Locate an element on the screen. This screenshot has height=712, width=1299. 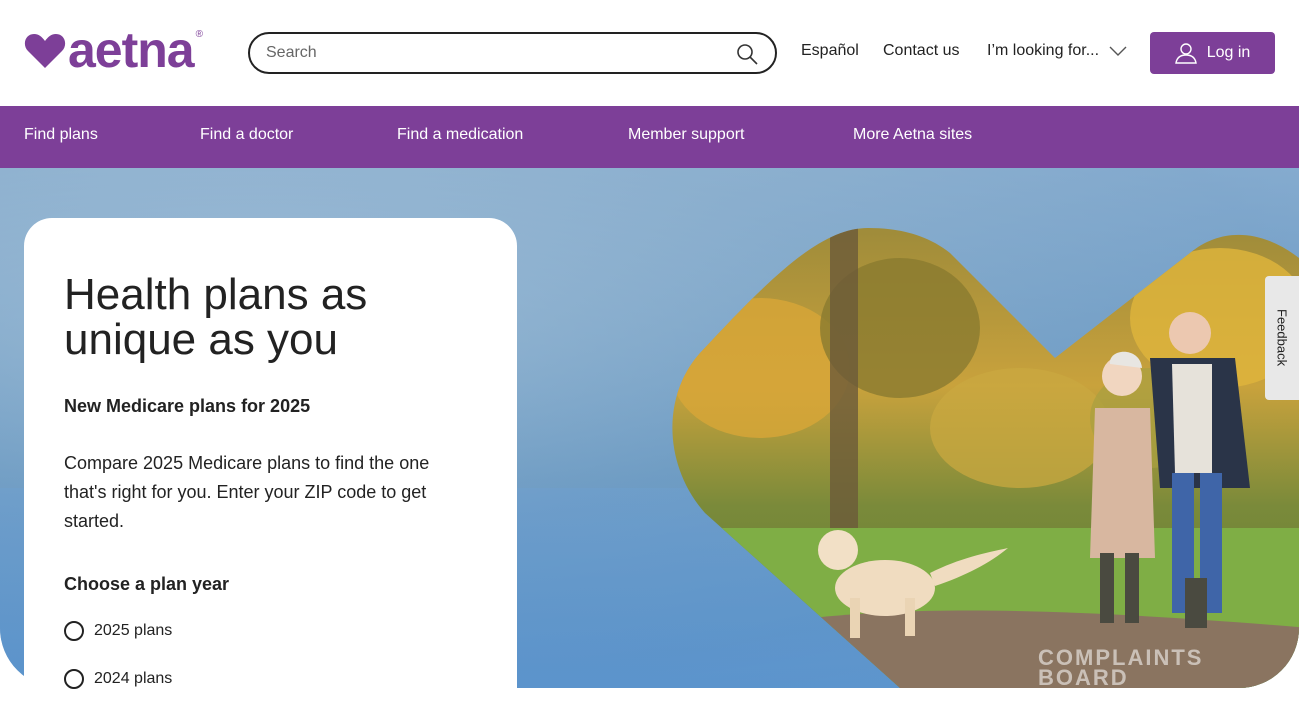
aetna-logo: aetna ® is located at coordinates (124, 50).